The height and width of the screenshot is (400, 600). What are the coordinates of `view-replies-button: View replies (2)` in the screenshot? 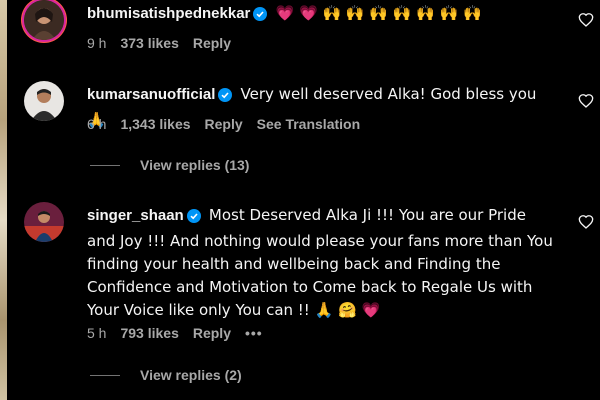 It's located at (166, 375).